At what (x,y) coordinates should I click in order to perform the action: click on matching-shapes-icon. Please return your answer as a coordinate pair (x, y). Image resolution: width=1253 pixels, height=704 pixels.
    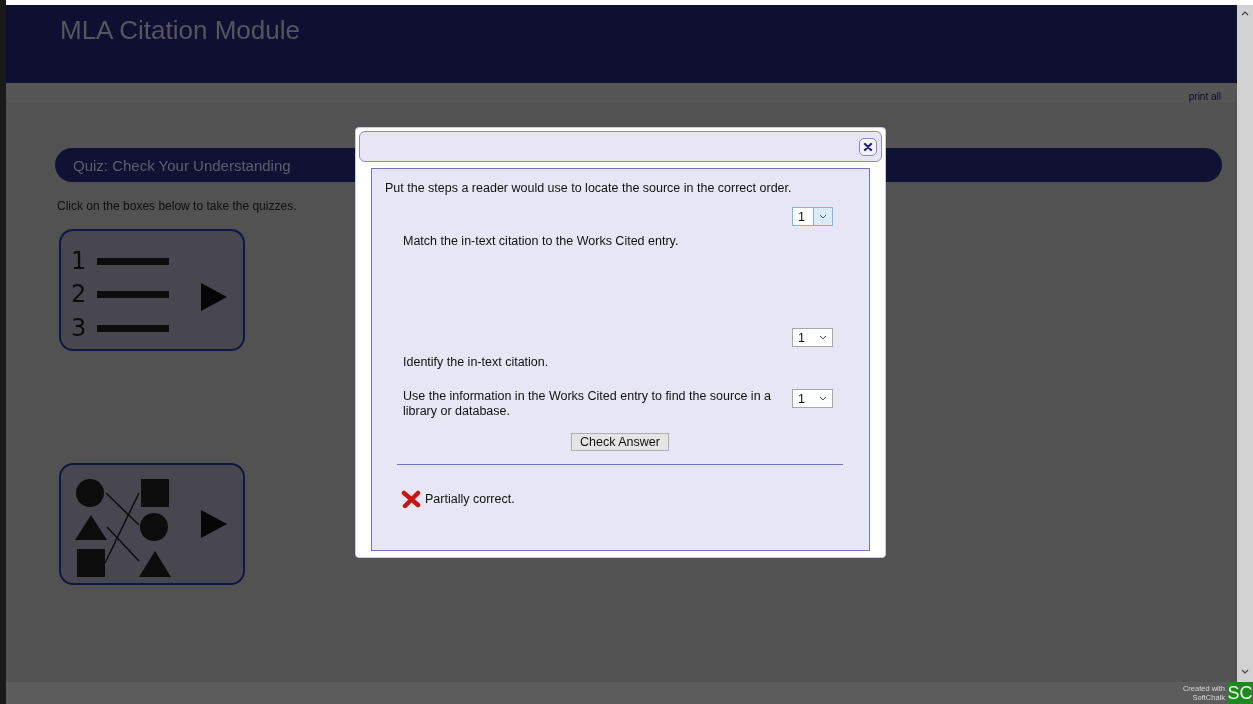
    Looking at the image, I should click on (123, 528).